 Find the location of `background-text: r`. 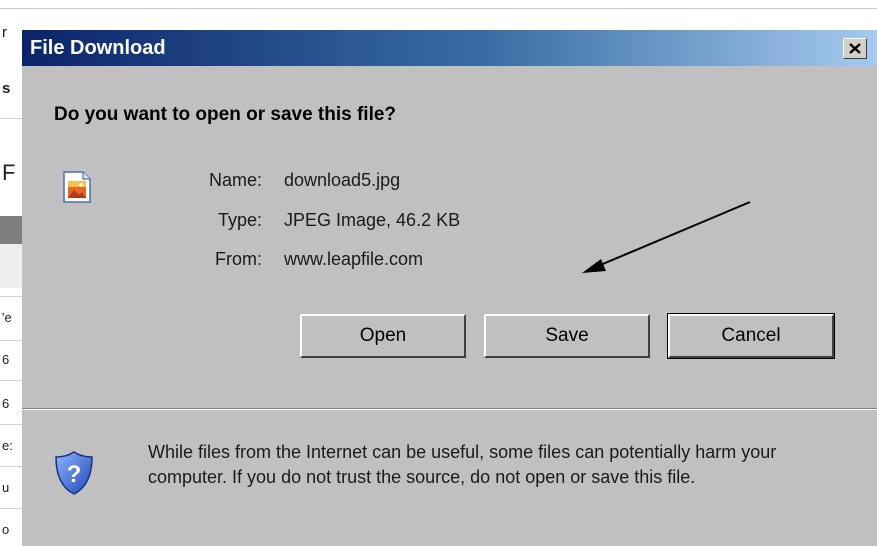

background-text: r is located at coordinates (4, 32).